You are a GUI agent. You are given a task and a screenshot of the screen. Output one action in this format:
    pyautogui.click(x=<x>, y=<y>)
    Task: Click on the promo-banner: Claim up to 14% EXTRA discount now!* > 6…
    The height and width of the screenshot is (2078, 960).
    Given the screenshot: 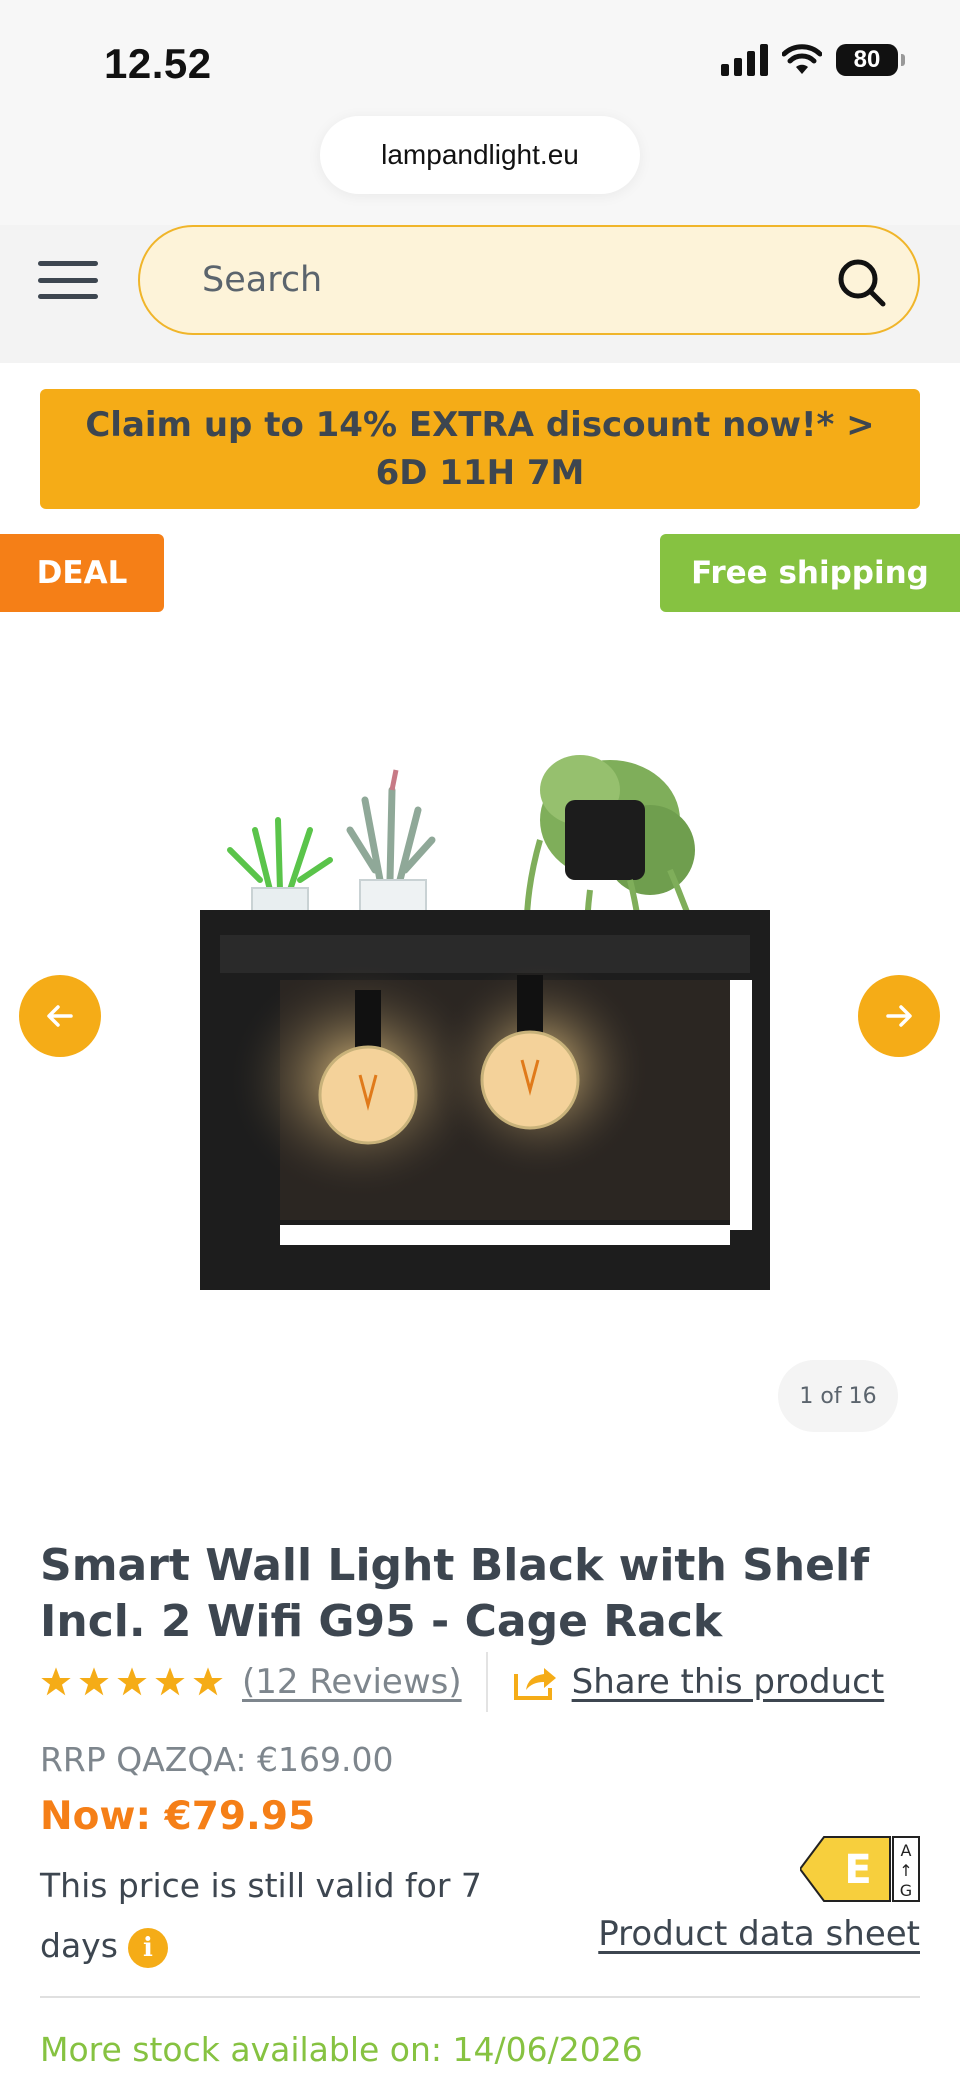 What is the action you would take?
    pyautogui.click(x=480, y=449)
    